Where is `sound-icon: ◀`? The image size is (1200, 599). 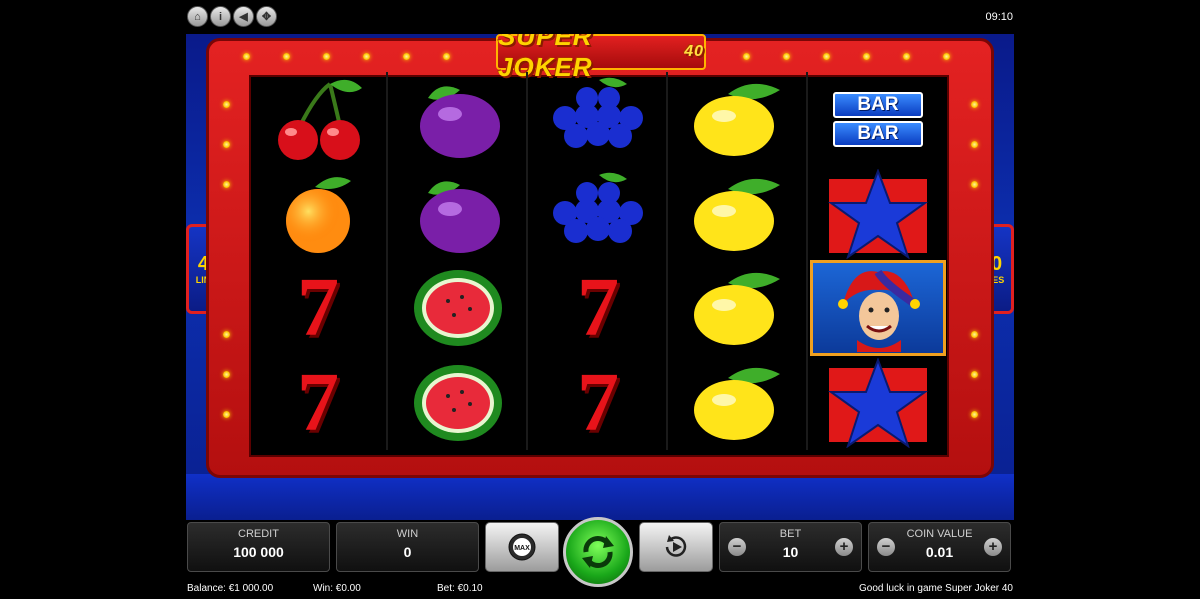 sound-icon: ◀ is located at coordinates (243, 16).